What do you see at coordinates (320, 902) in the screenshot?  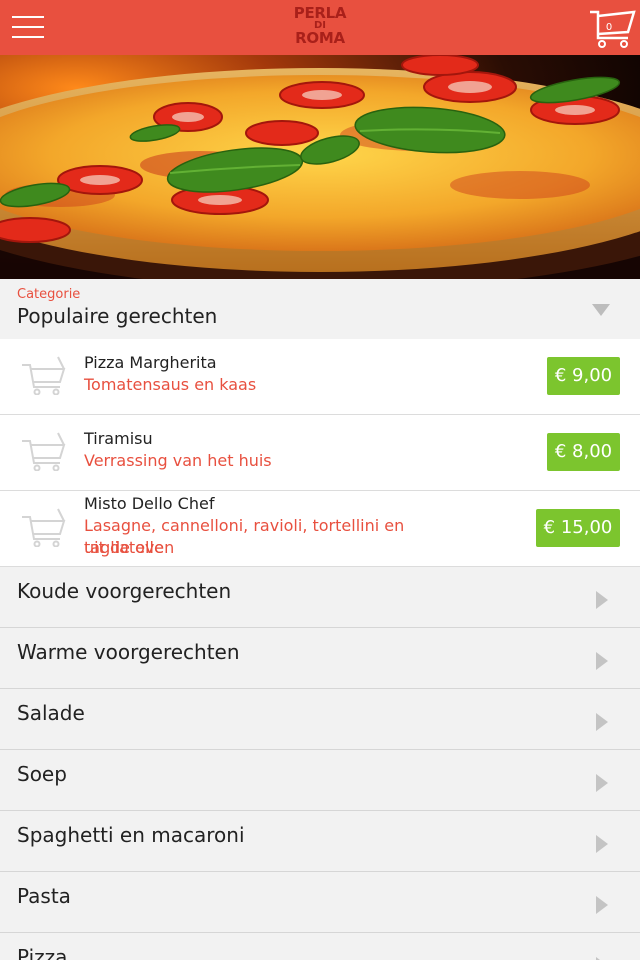 I see `category-row: Pasta` at bounding box center [320, 902].